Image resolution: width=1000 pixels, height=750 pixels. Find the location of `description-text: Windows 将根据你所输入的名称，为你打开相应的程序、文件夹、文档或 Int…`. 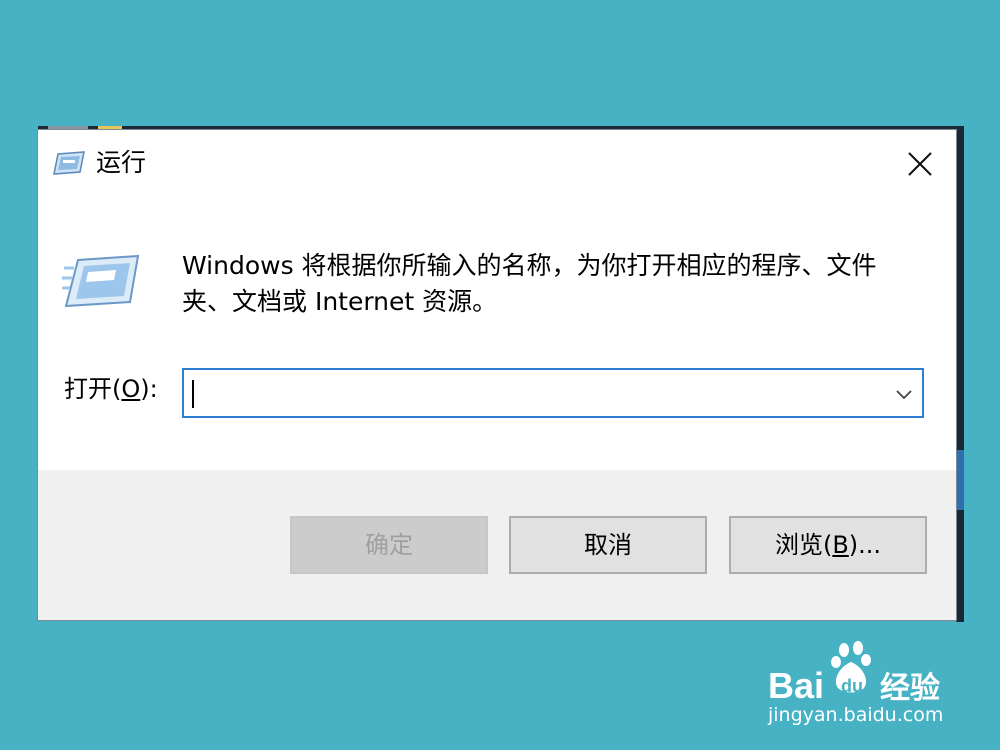

description-text: Windows 将根据你所输入的名称，为你打开相应的程序、文件夹、文档或 Int… is located at coordinates (529, 283).